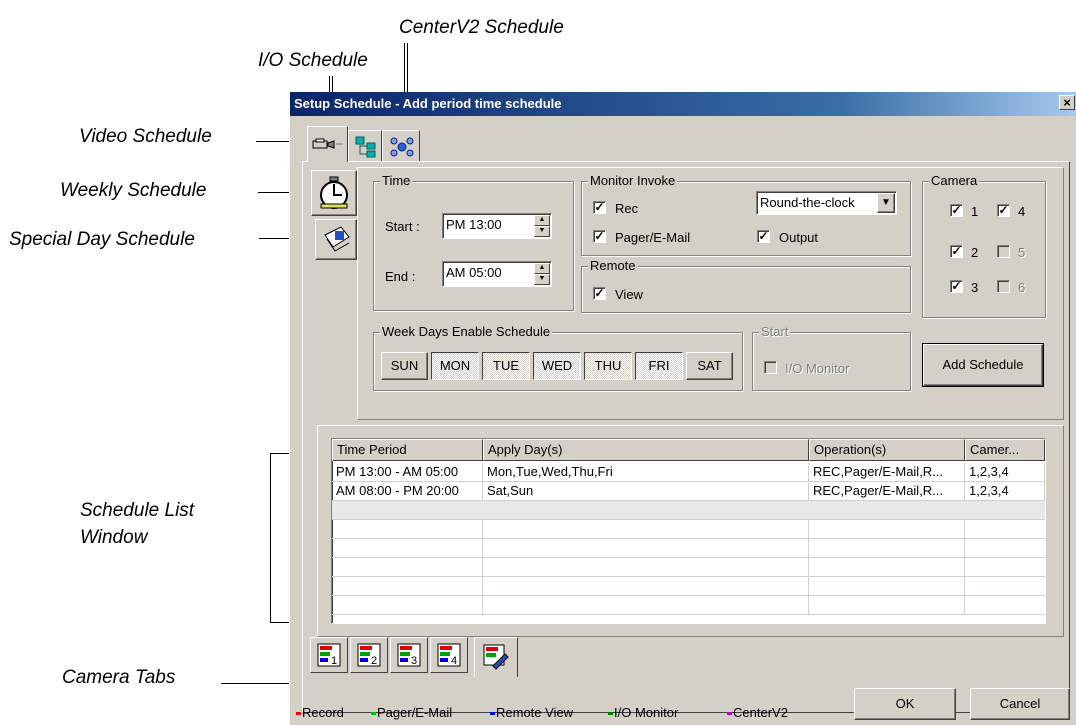 The image size is (1076, 725). What do you see at coordinates (102, 239) in the screenshot?
I see `callout-special-day-schedule: Special Day Schedule` at bounding box center [102, 239].